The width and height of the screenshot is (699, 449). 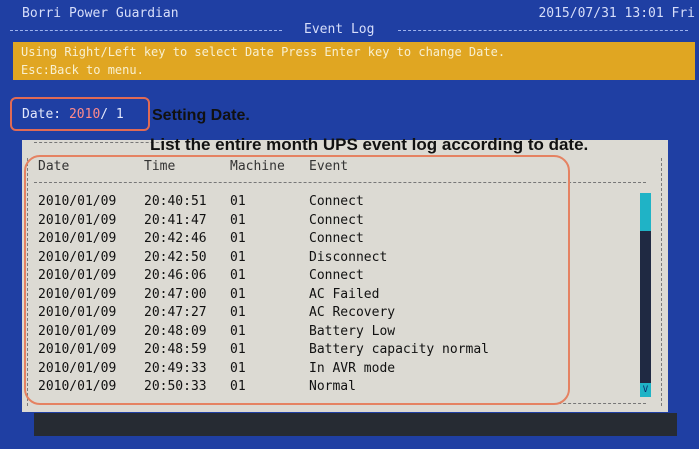 What do you see at coordinates (645, 212) in the screenshot?
I see `scrollbar-thumb` at bounding box center [645, 212].